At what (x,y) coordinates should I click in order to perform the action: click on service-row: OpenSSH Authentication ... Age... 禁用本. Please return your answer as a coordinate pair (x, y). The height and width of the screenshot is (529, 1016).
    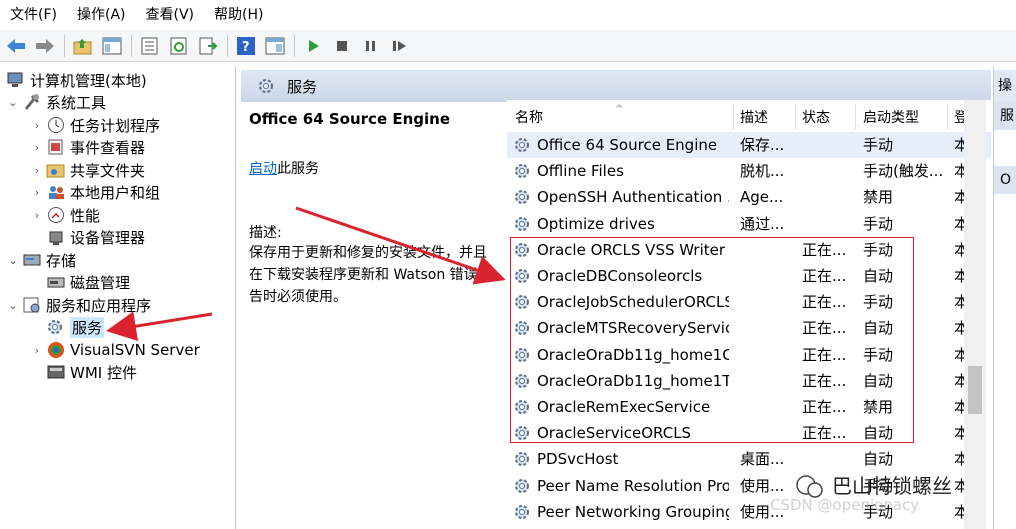
    Looking at the image, I should click on (749, 197).